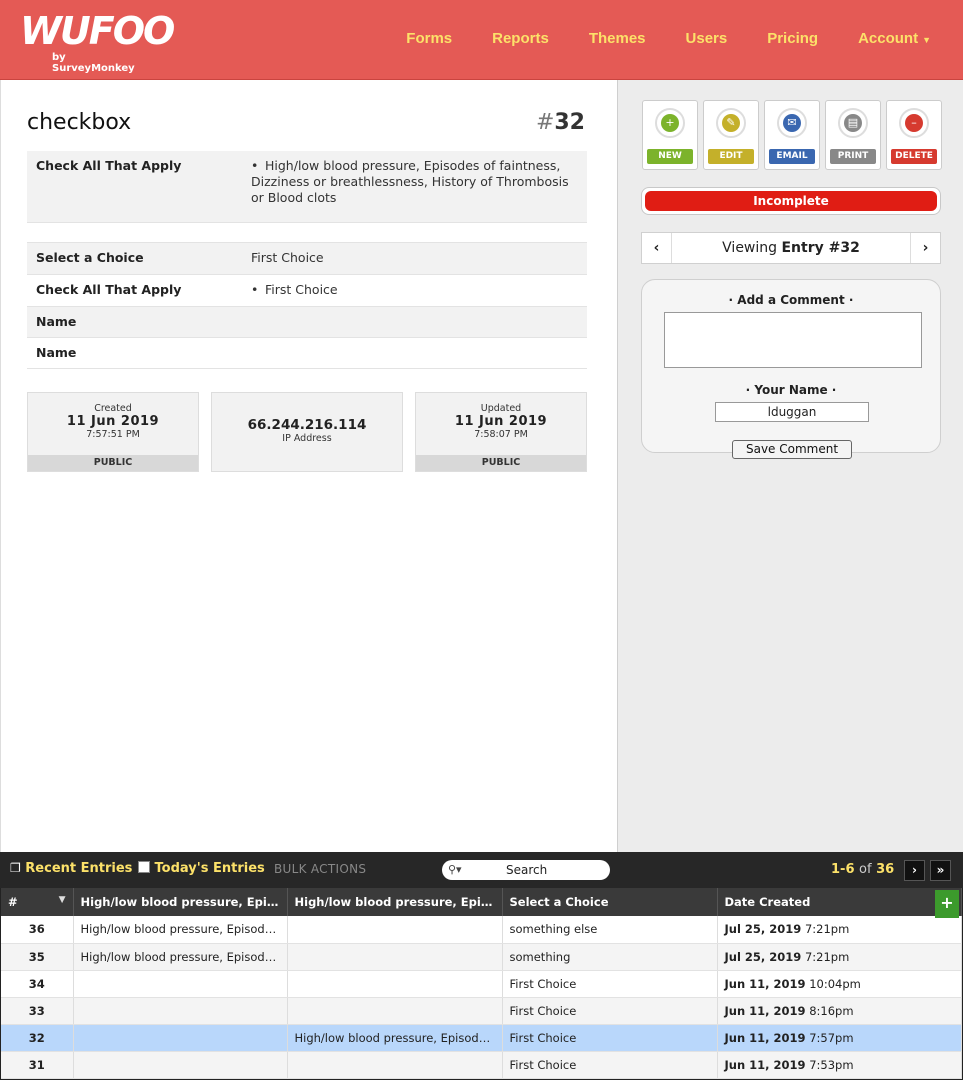 The width and height of the screenshot is (963, 1080). Describe the element at coordinates (831, 1037) in the screenshot. I see `cell-time: 7:57pm` at that location.